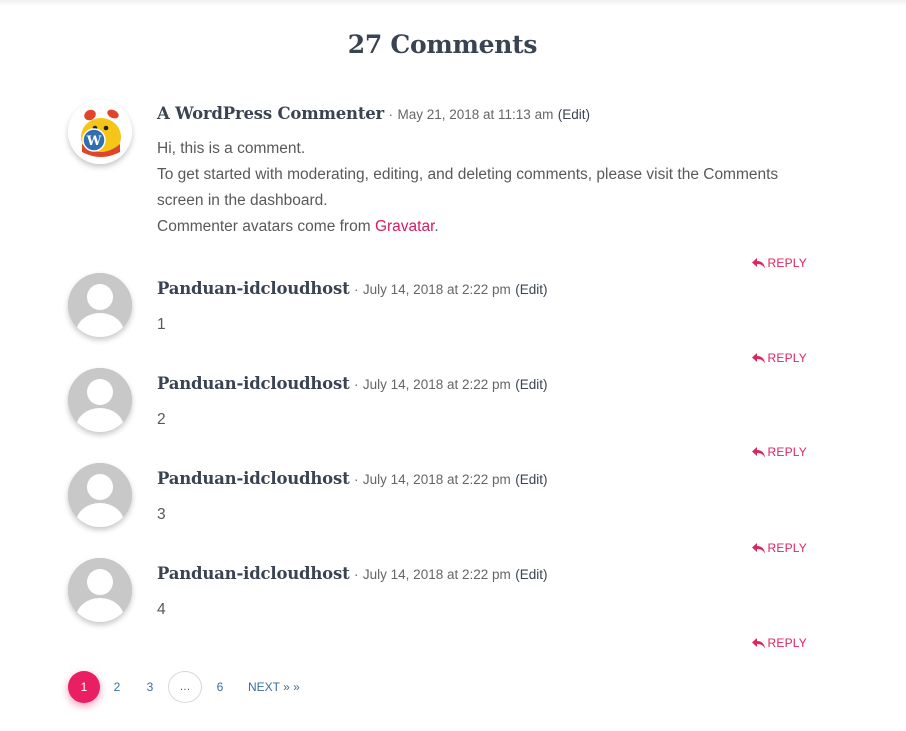  Describe the element at coordinates (487, 325) in the screenshot. I see `comment-body: 1` at that location.